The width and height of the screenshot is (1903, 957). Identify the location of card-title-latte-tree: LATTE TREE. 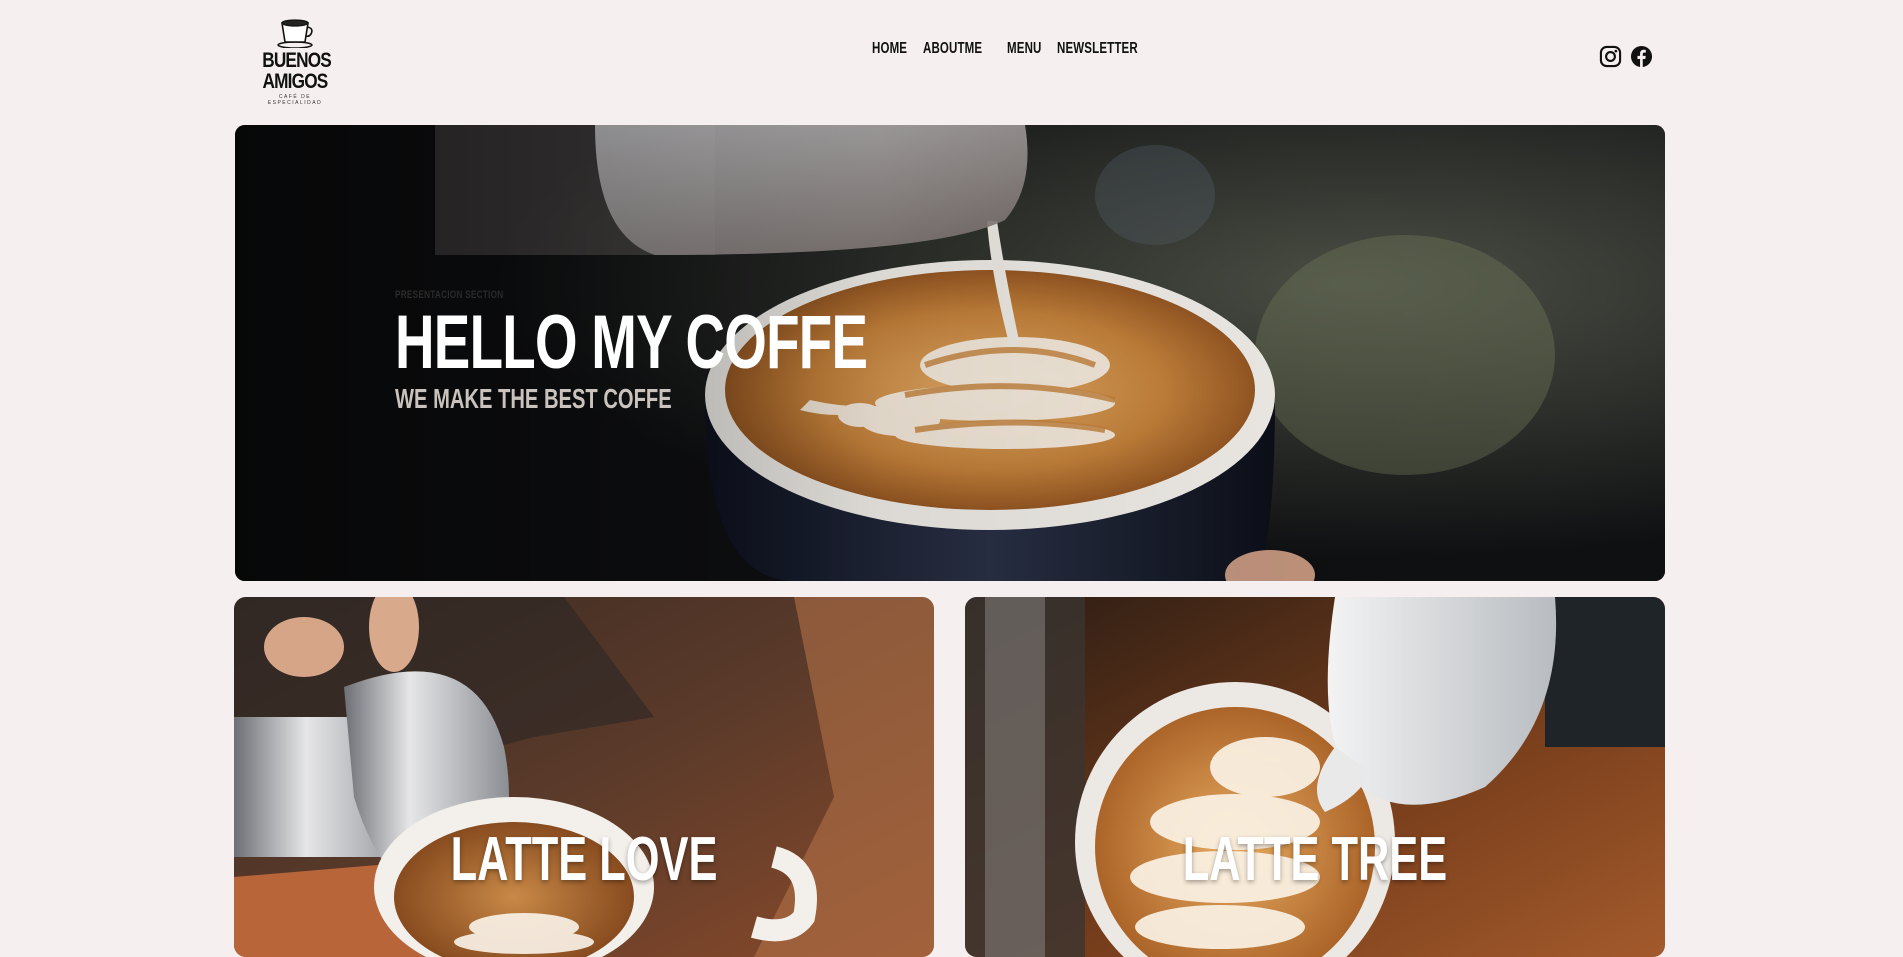
(1315, 859).